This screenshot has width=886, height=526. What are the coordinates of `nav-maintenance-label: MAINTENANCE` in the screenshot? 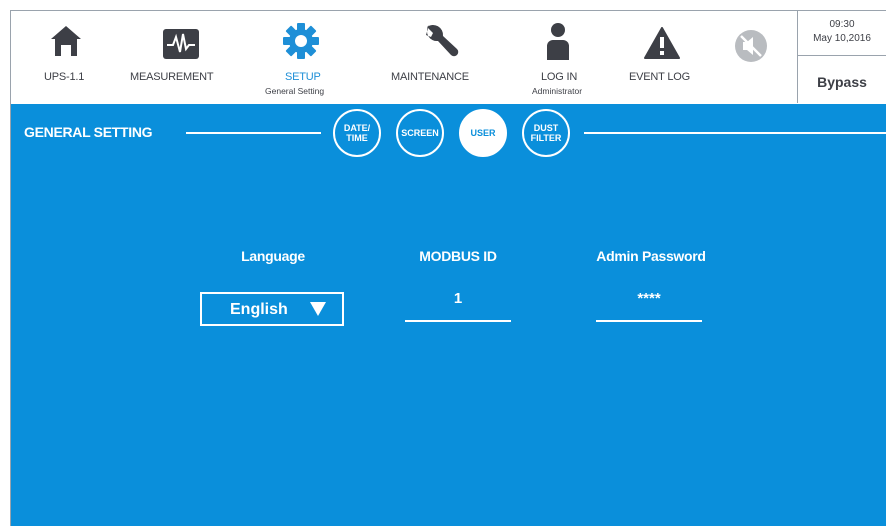 It's located at (430, 77).